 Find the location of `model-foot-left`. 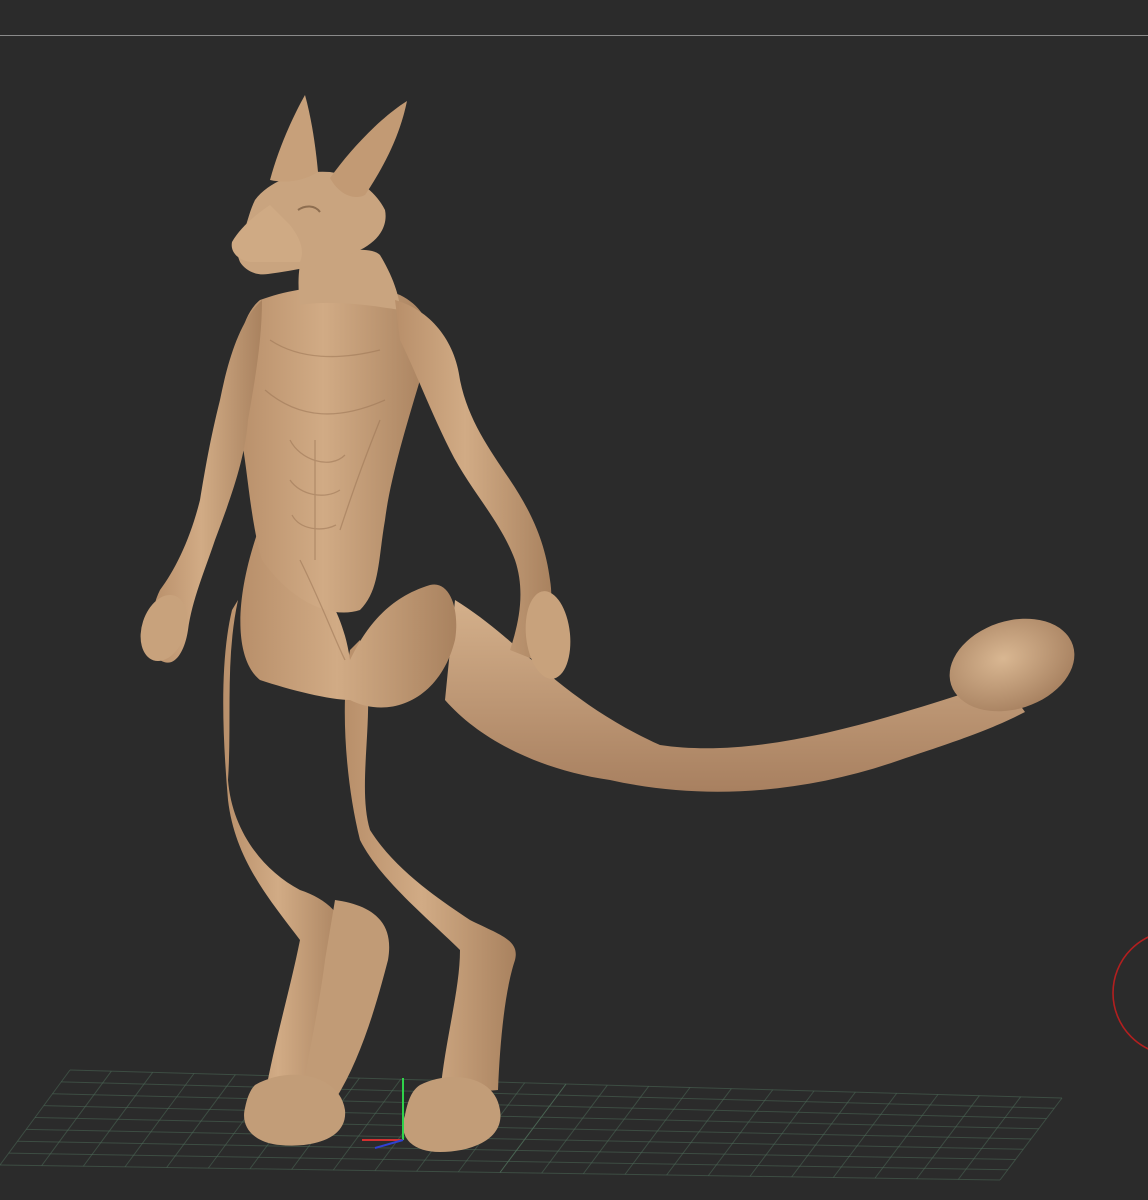

model-foot-left is located at coordinates (295, 1110).